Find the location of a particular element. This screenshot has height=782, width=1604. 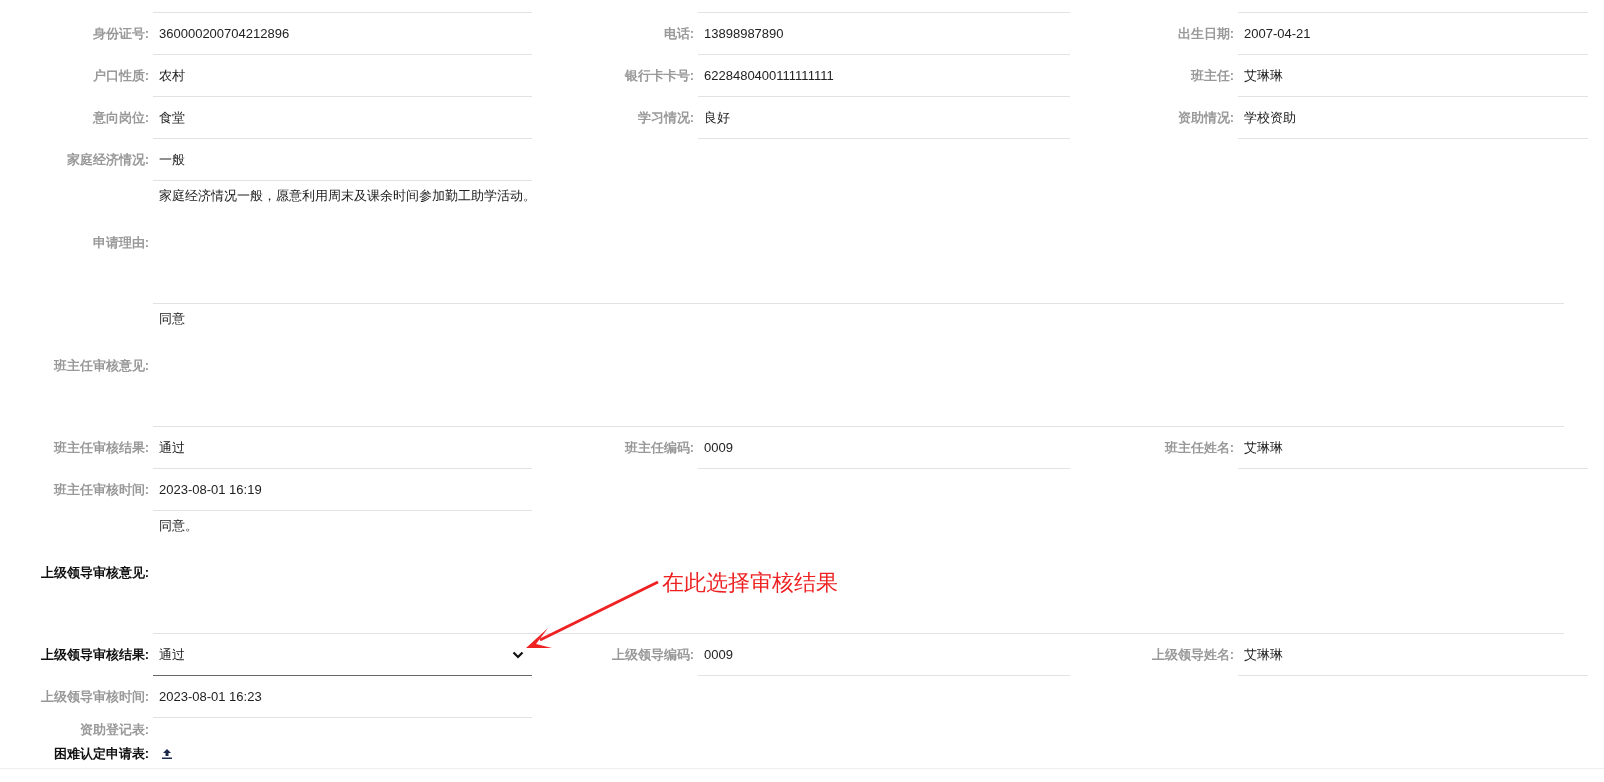

text-field: 2023-08-01 16:23 is located at coordinates (342, 697).